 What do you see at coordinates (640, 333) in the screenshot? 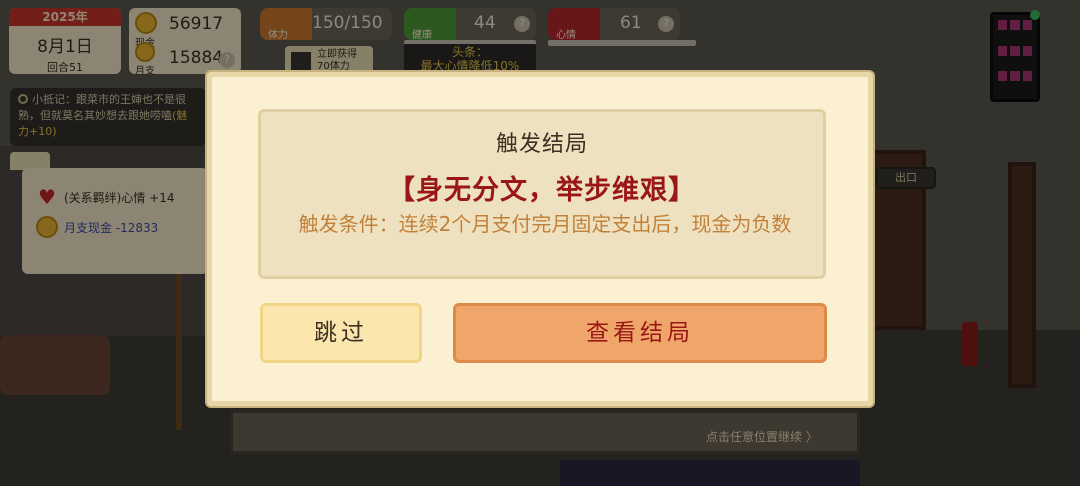
I see `view-ending-button: 查看结局` at bounding box center [640, 333].